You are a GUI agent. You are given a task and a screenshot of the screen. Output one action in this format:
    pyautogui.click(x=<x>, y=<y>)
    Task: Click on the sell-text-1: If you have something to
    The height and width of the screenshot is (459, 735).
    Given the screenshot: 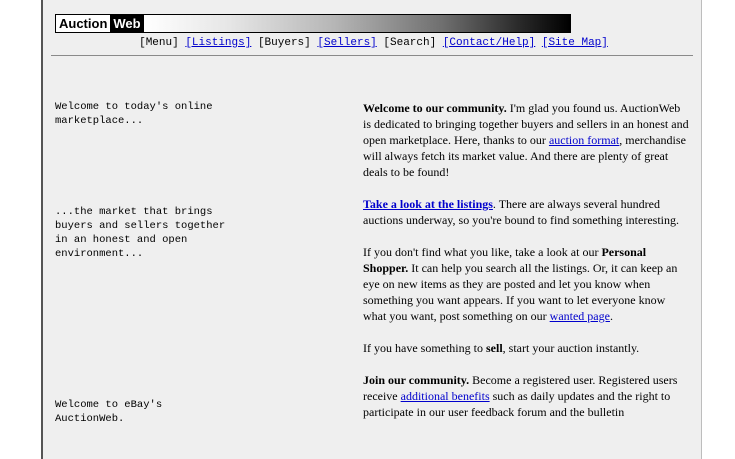 What is the action you would take?
    pyautogui.click(x=424, y=348)
    